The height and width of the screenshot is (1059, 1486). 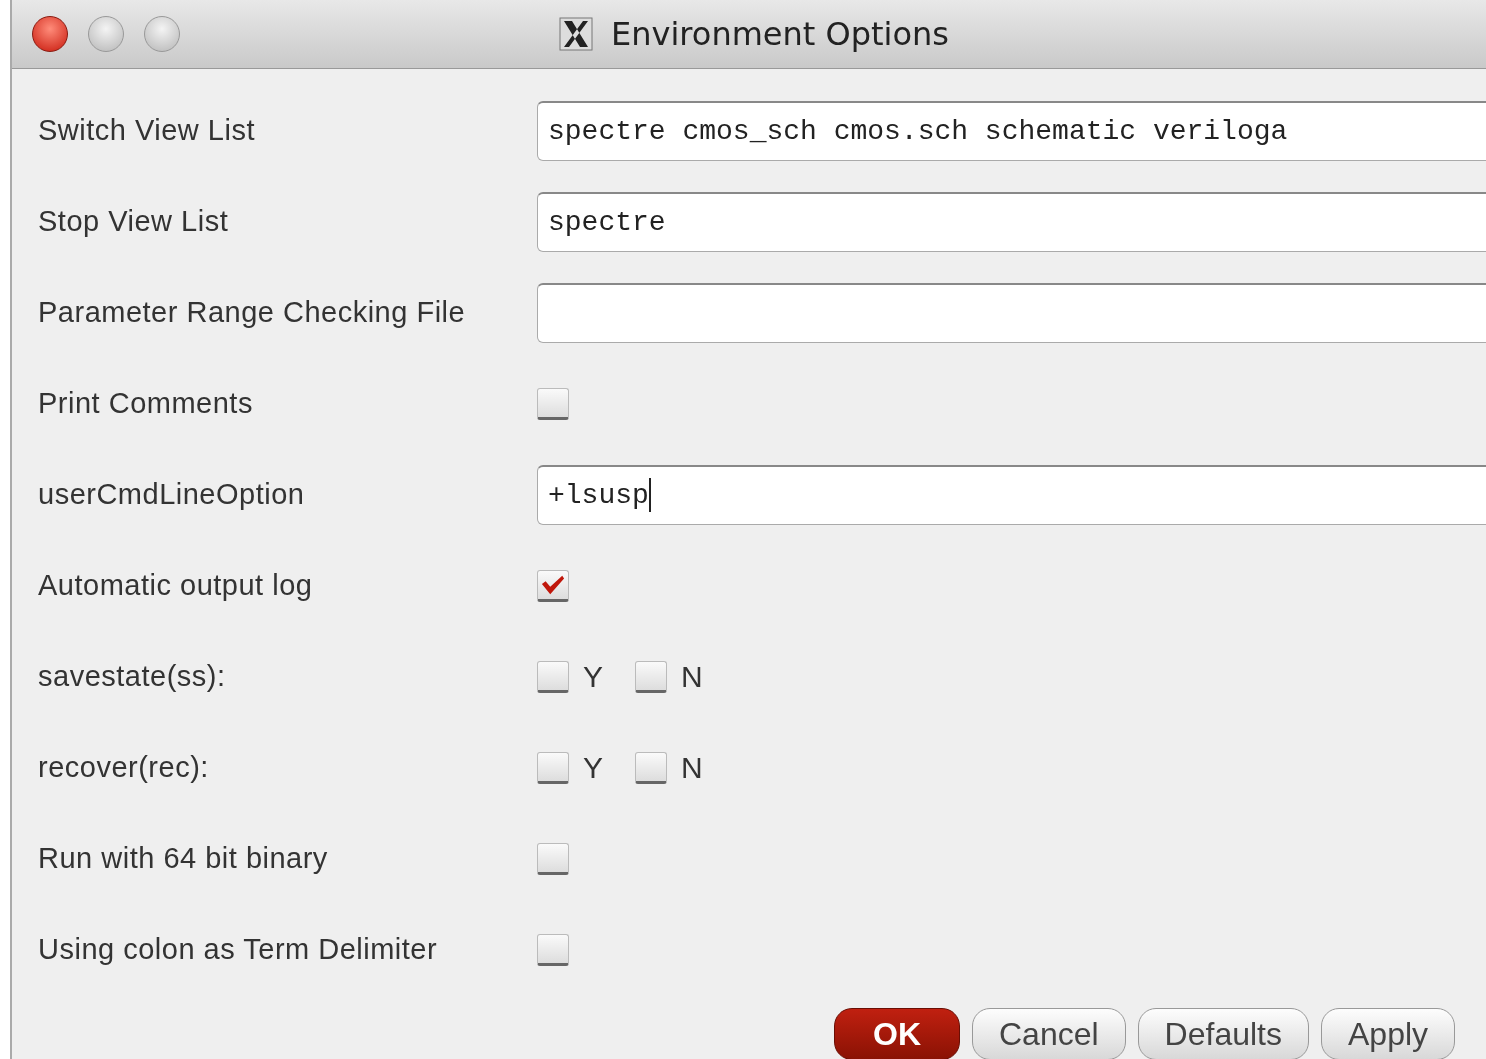 What do you see at coordinates (146, 130) in the screenshot?
I see `field-label: Switch View List` at bounding box center [146, 130].